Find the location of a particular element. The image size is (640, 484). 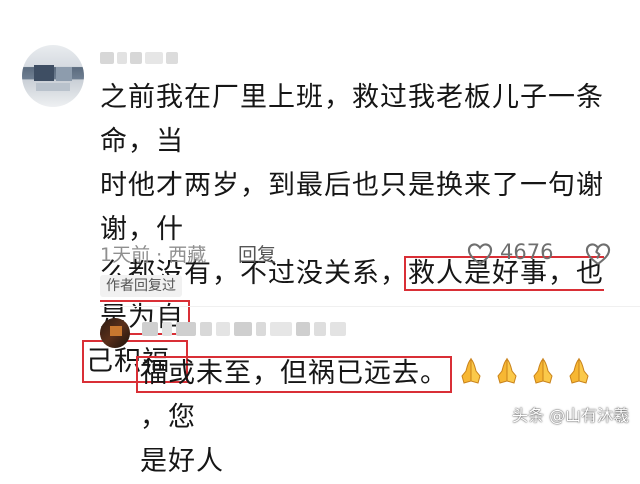

divider is located at coordinates (370, 306).